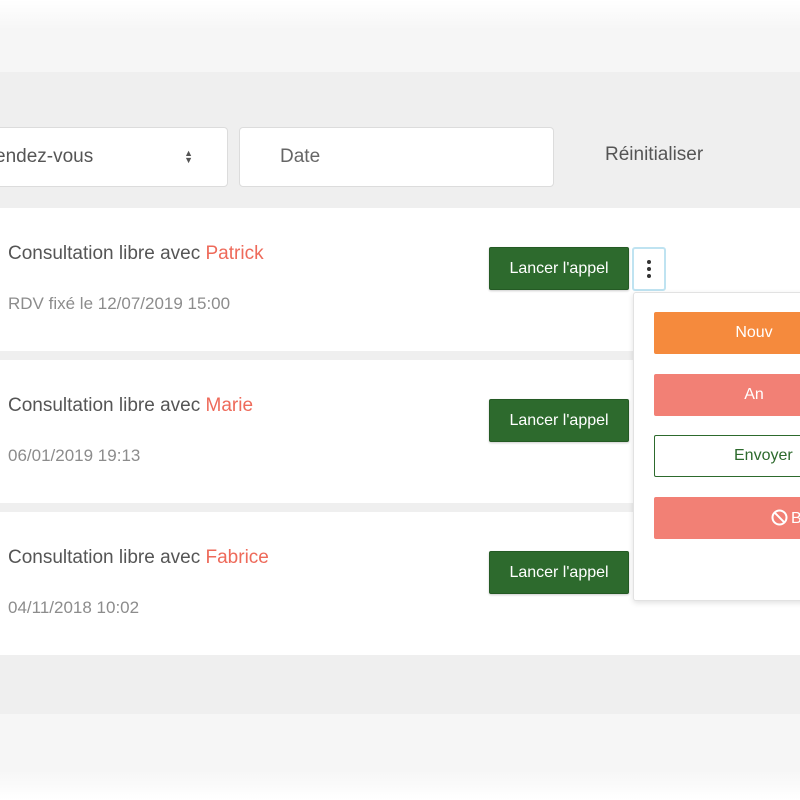  What do you see at coordinates (727, 518) in the screenshot?
I see `block-button: B` at bounding box center [727, 518].